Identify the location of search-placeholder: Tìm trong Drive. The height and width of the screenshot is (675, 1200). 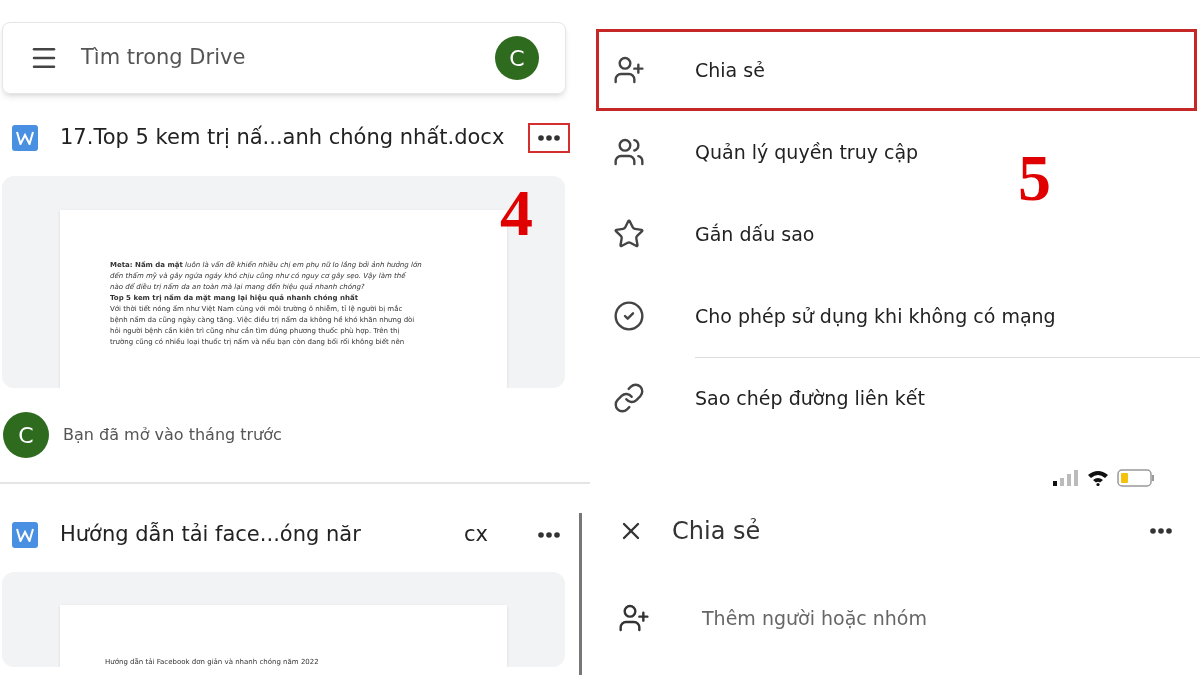
(164, 58).